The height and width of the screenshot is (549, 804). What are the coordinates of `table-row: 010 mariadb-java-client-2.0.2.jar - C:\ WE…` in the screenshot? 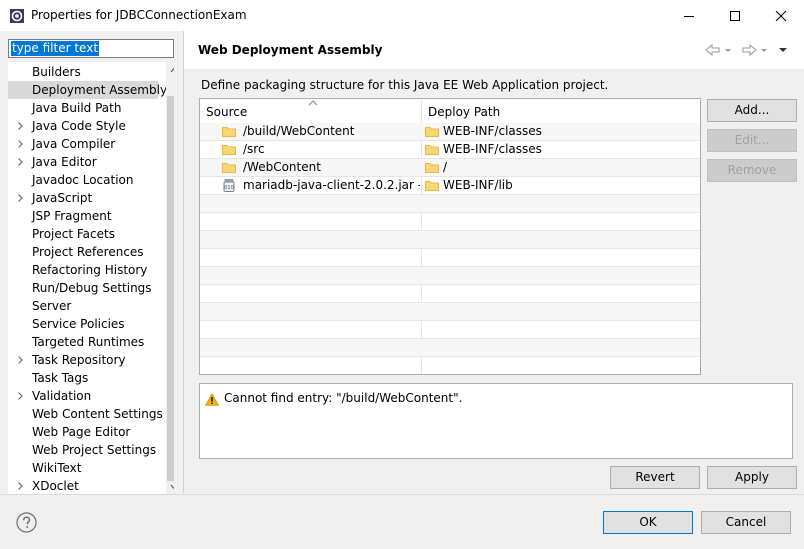 It's located at (450, 186).